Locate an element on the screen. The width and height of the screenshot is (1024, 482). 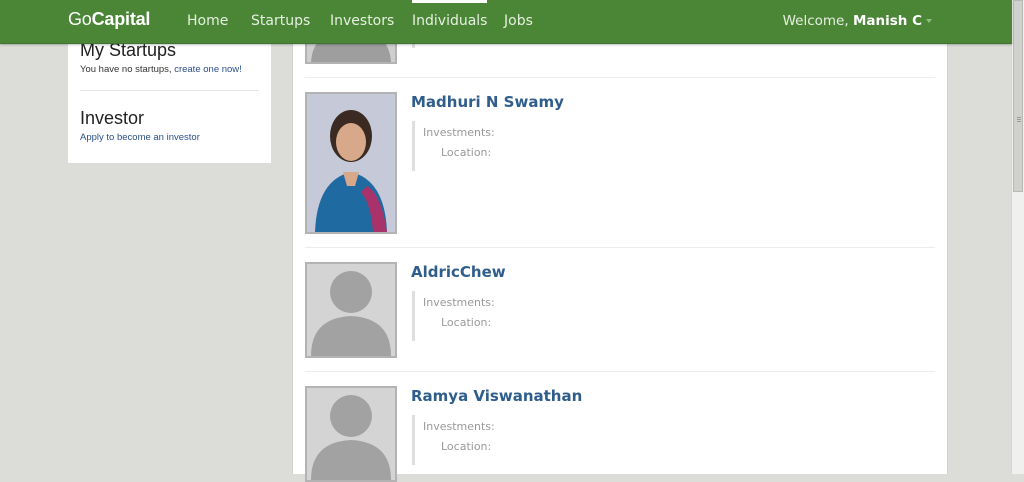
person-photo-ramya is located at coordinates (351, 434).